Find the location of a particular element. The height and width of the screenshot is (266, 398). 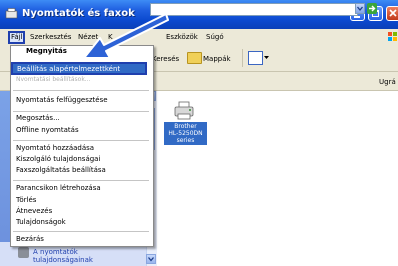

menu-item-properties: Tulajdonságok is located at coordinates (41, 222).